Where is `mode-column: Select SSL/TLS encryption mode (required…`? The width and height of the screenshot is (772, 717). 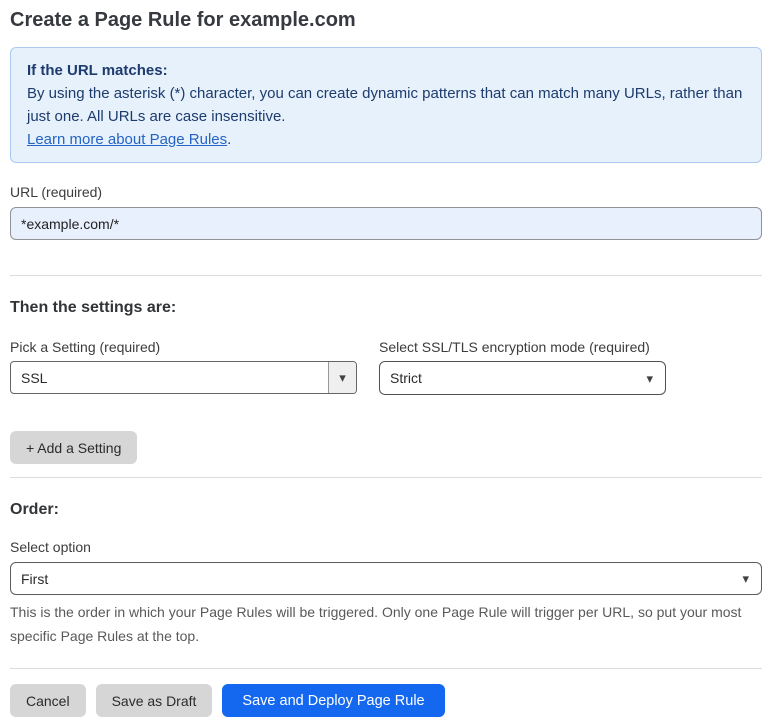
mode-column: Select SSL/TLS encryption mode (required… is located at coordinates (522, 367).